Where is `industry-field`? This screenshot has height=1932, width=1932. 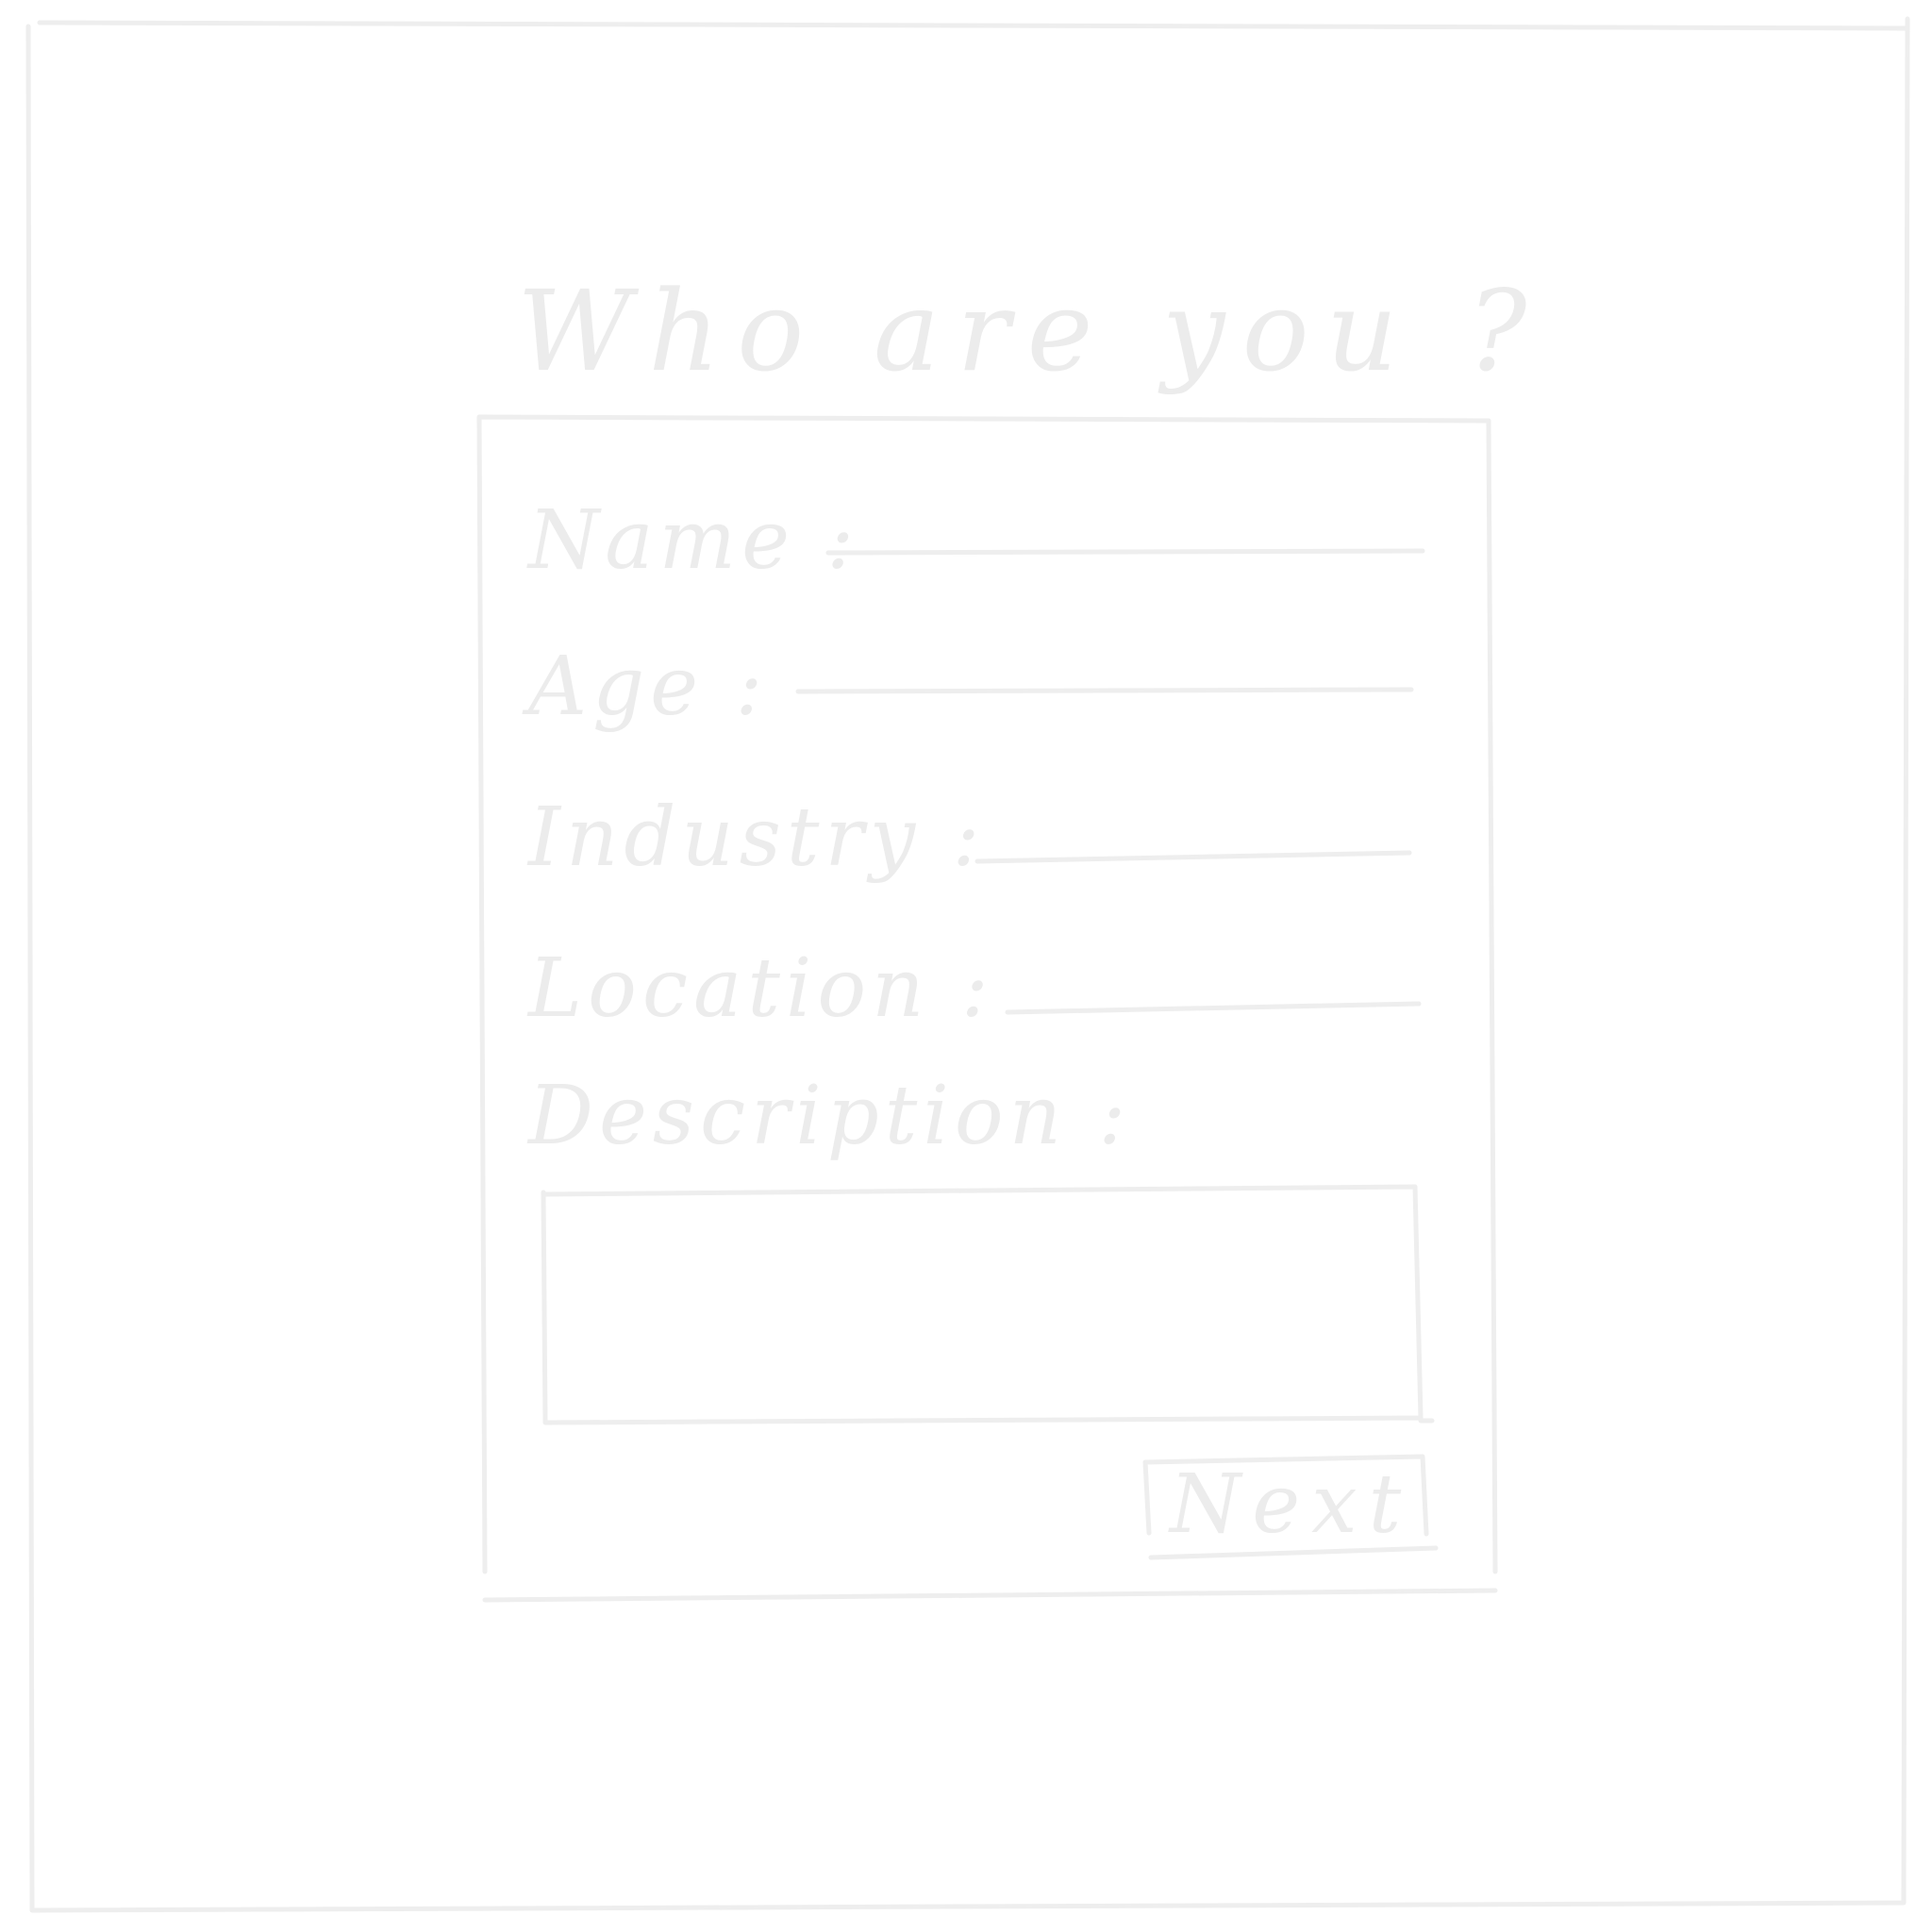
industry-field is located at coordinates (1198, 839).